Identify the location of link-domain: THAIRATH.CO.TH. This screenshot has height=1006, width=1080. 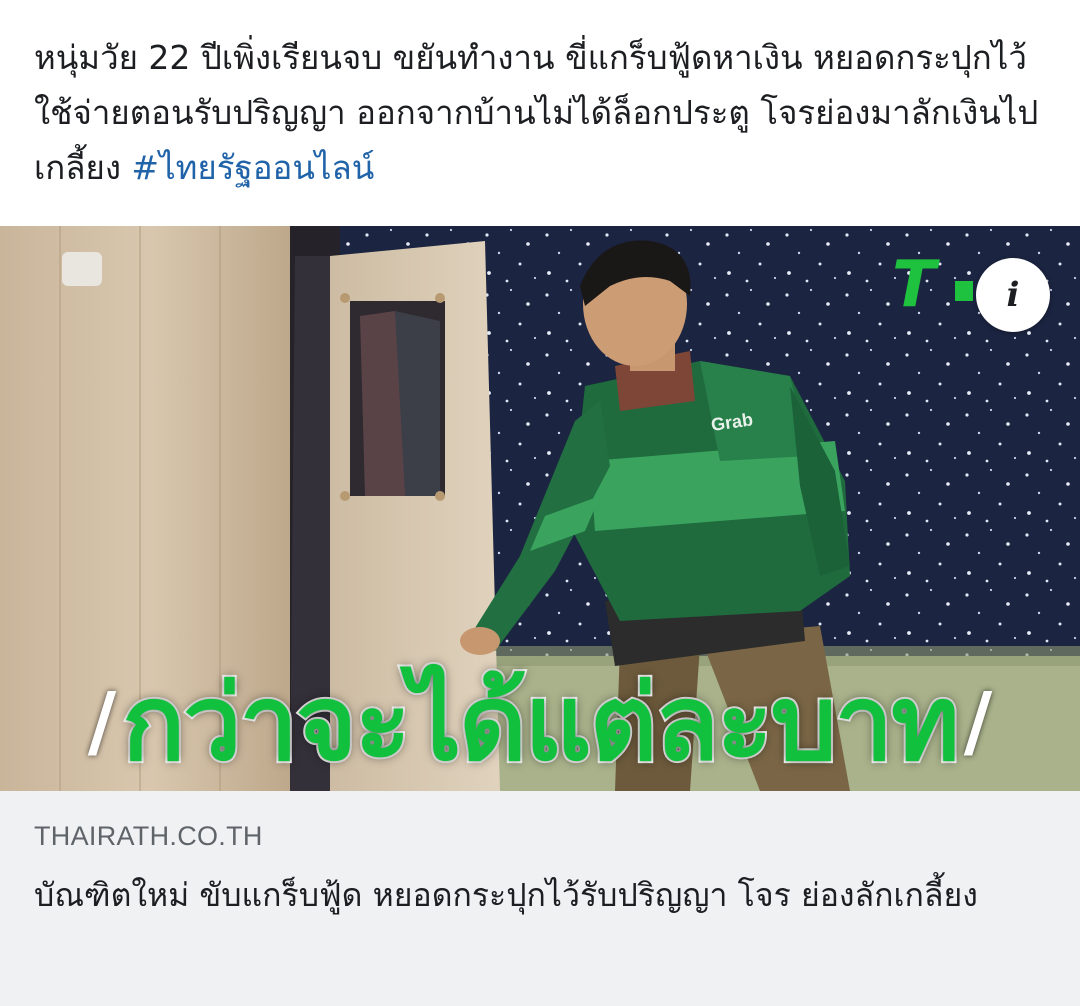
(148, 836).